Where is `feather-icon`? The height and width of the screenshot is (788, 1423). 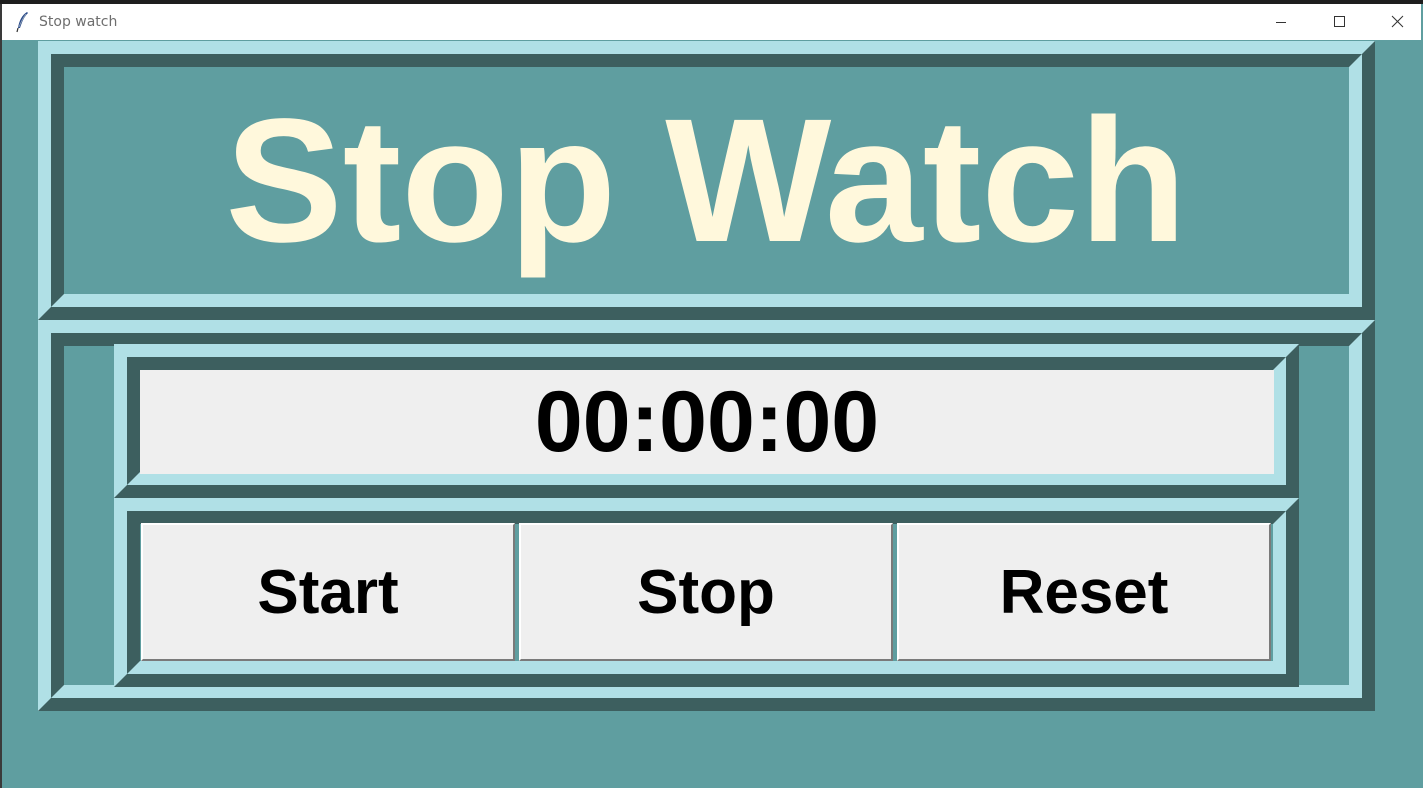 feather-icon is located at coordinates (23, 22).